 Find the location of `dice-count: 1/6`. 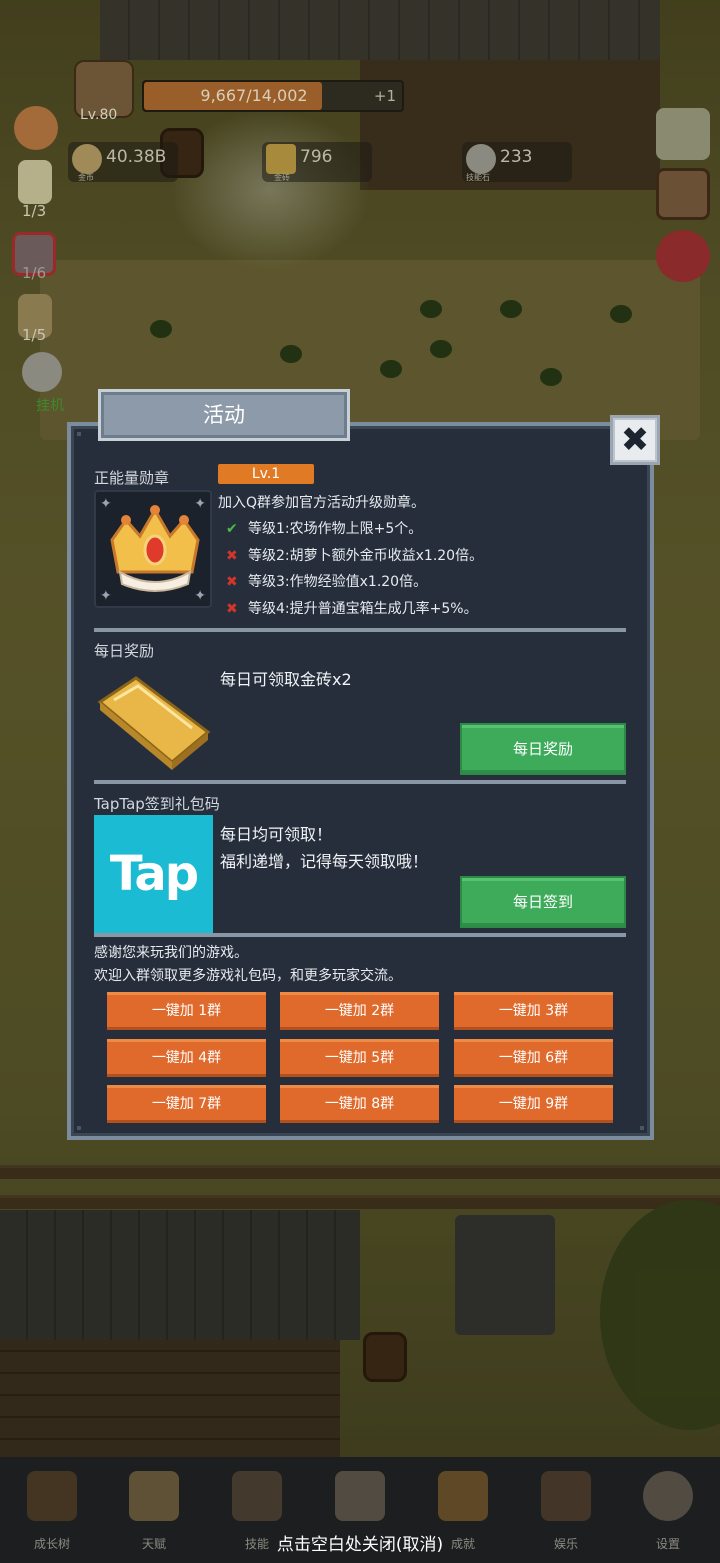

dice-count: 1/6 is located at coordinates (34, 273).